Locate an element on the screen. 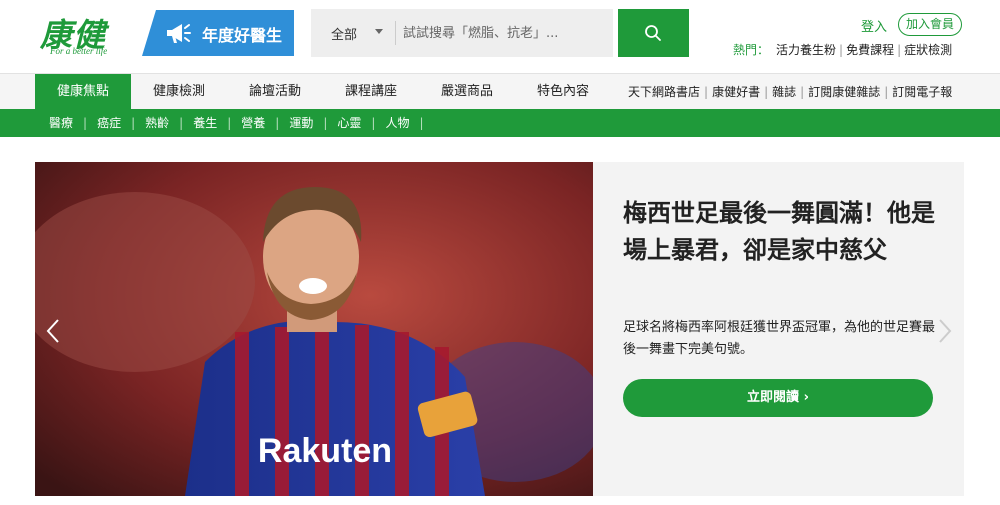  sub-nav-item-exercise: 運動 is located at coordinates (301, 123).